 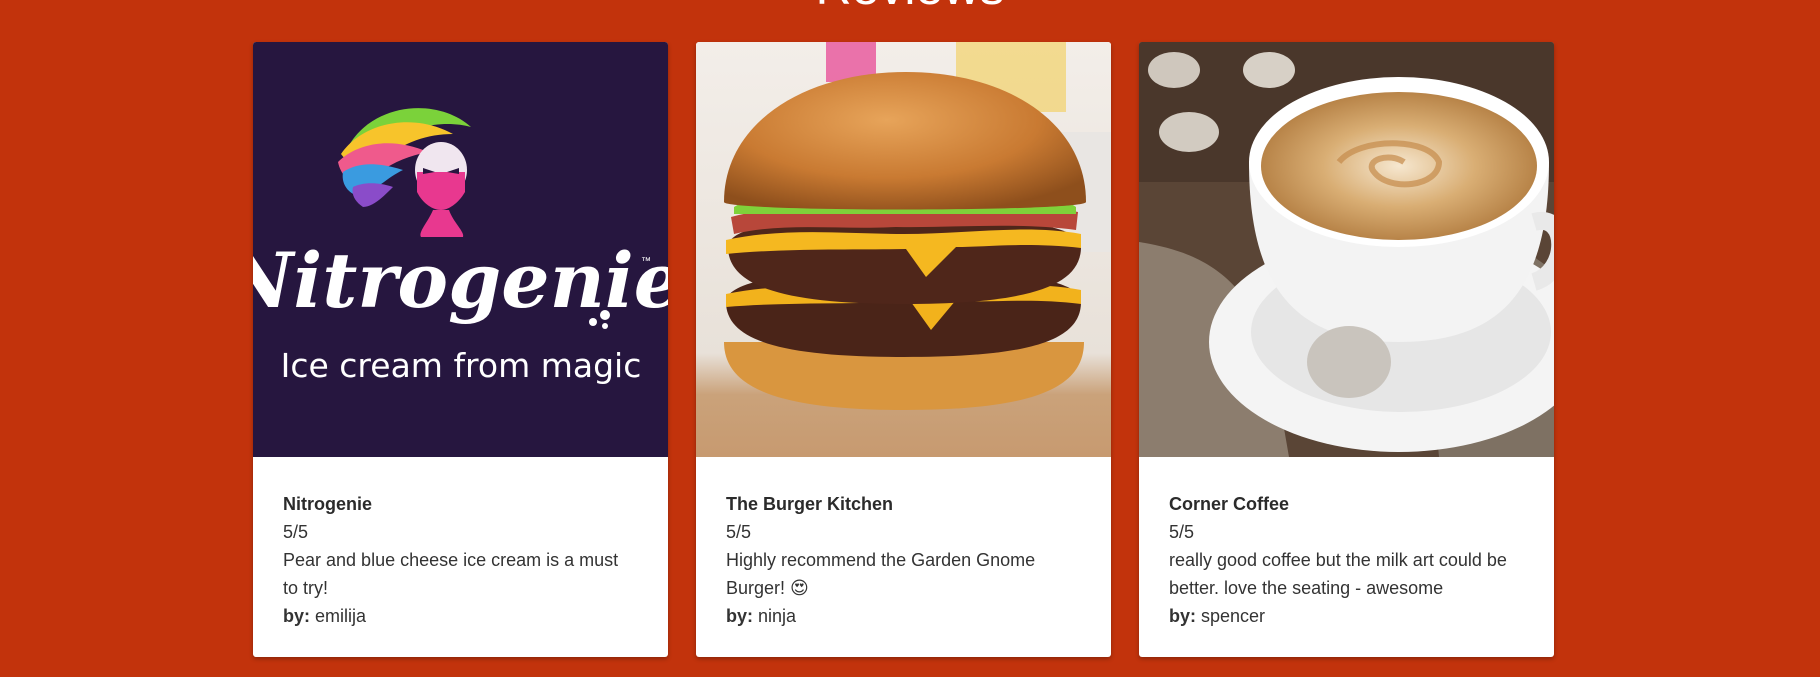 What do you see at coordinates (461, 365) in the screenshot?
I see `nitrogenie-tagline-text: Ice cream from magic` at bounding box center [461, 365].